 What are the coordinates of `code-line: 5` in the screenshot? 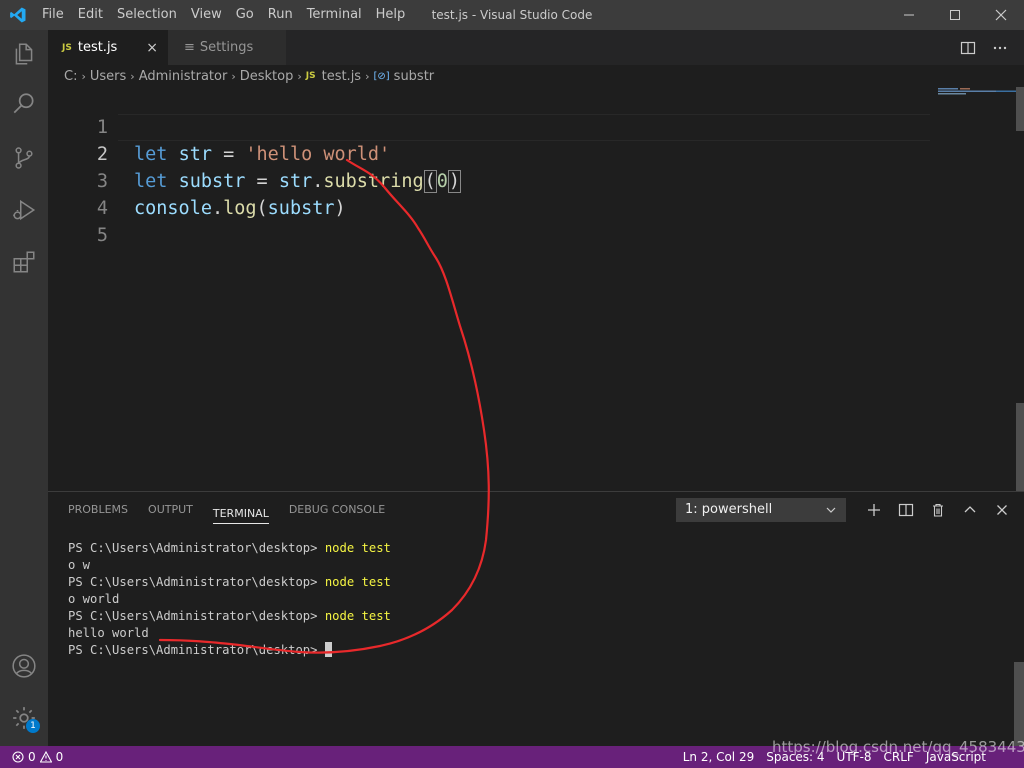 It's located at (489, 220).